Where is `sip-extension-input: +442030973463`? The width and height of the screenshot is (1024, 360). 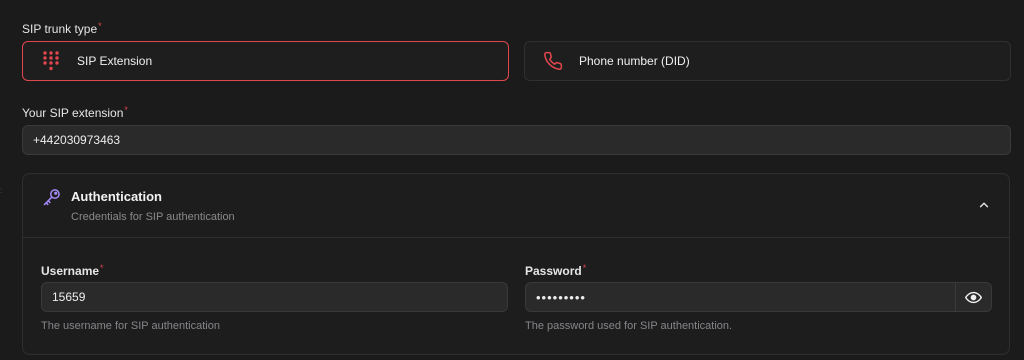
sip-extension-input: +442030973463 is located at coordinates (516, 140).